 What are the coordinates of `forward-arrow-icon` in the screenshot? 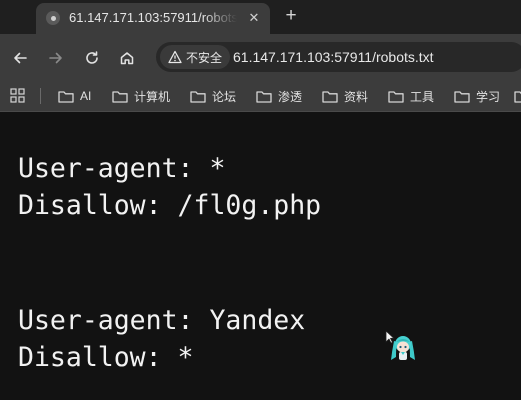 It's located at (55, 58).